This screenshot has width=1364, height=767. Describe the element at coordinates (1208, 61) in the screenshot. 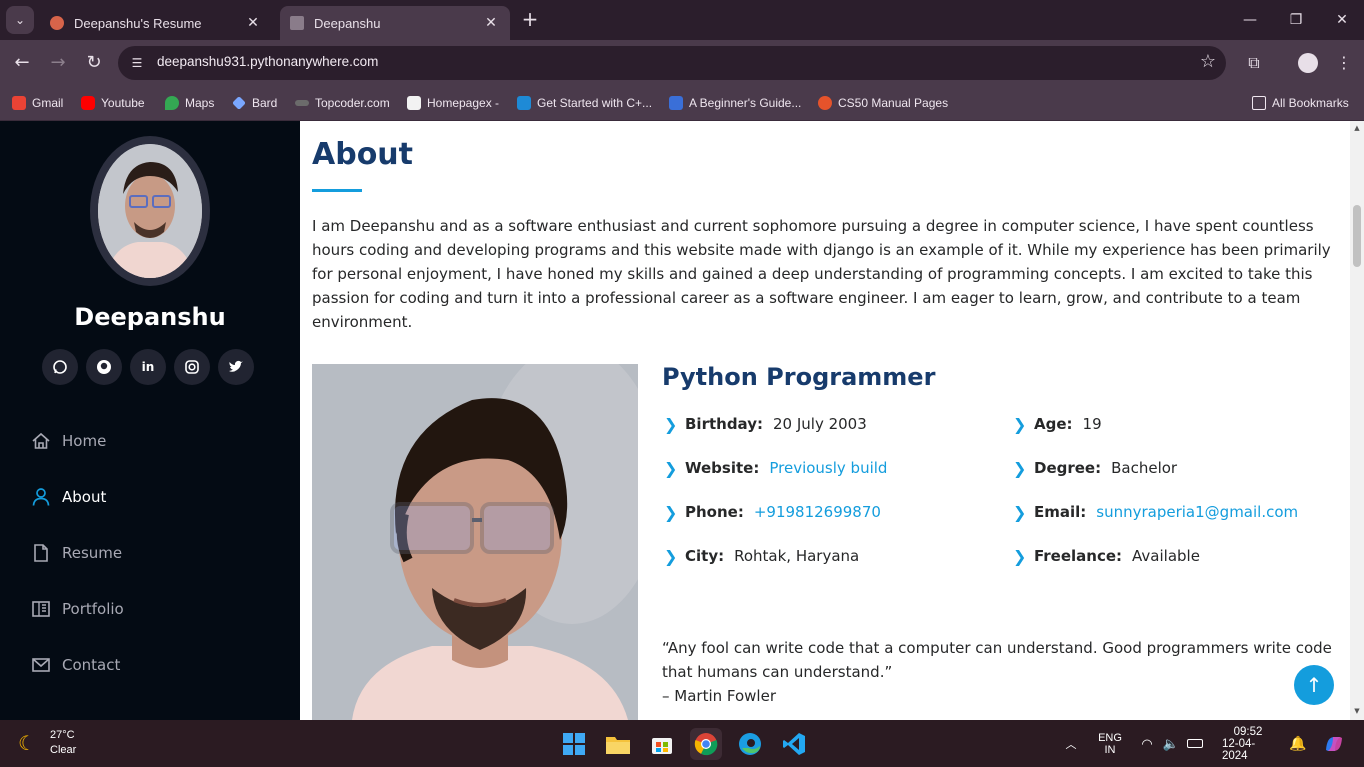

I see `bookmark-star-icon: ☆` at that location.